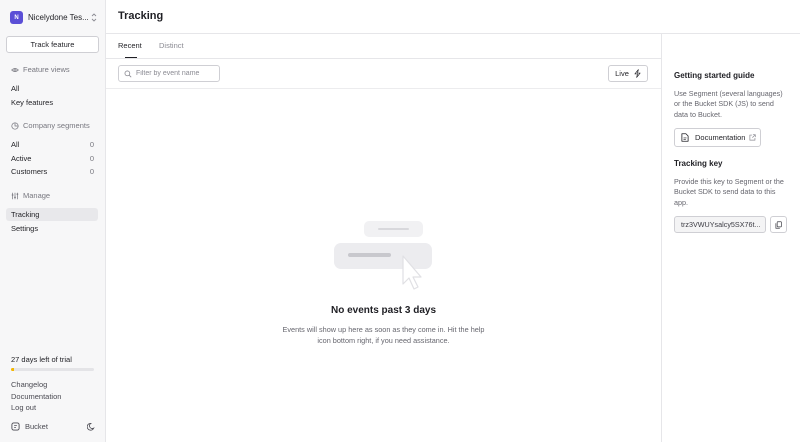 The height and width of the screenshot is (442, 800). Describe the element at coordinates (128, 73) in the screenshot. I see `search-icon` at that location.